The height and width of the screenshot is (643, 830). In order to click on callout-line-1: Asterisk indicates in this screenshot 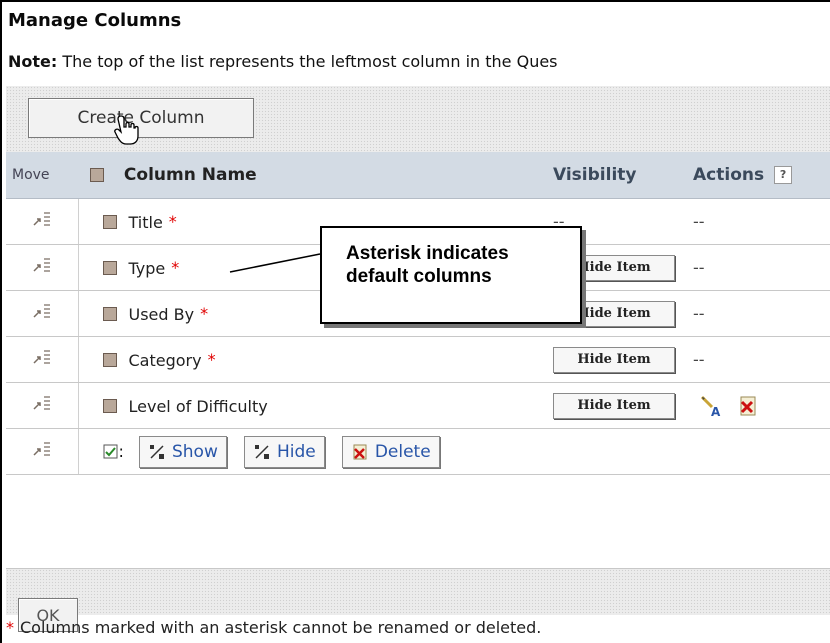, I will do `click(427, 253)`.